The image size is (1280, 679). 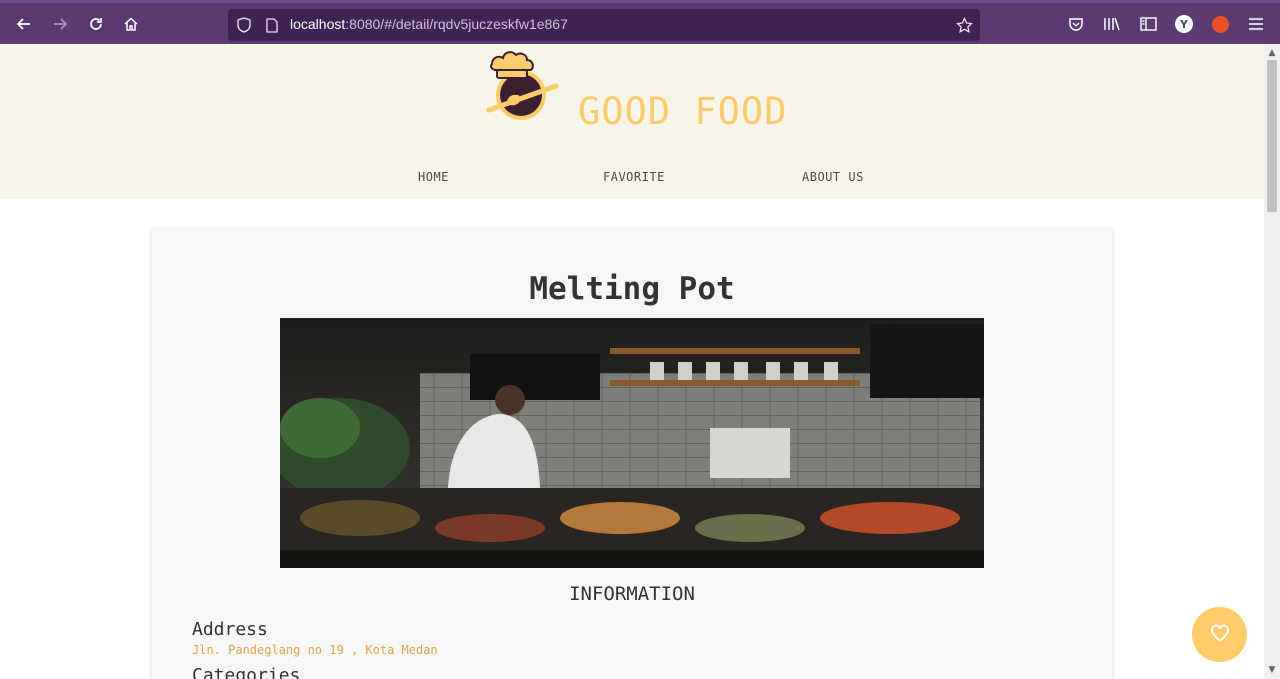 What do you see at coordinates (833, 177) in the screenshot?
I see `nav-about-us: ABOUT US` at bounding box center [833, 177].